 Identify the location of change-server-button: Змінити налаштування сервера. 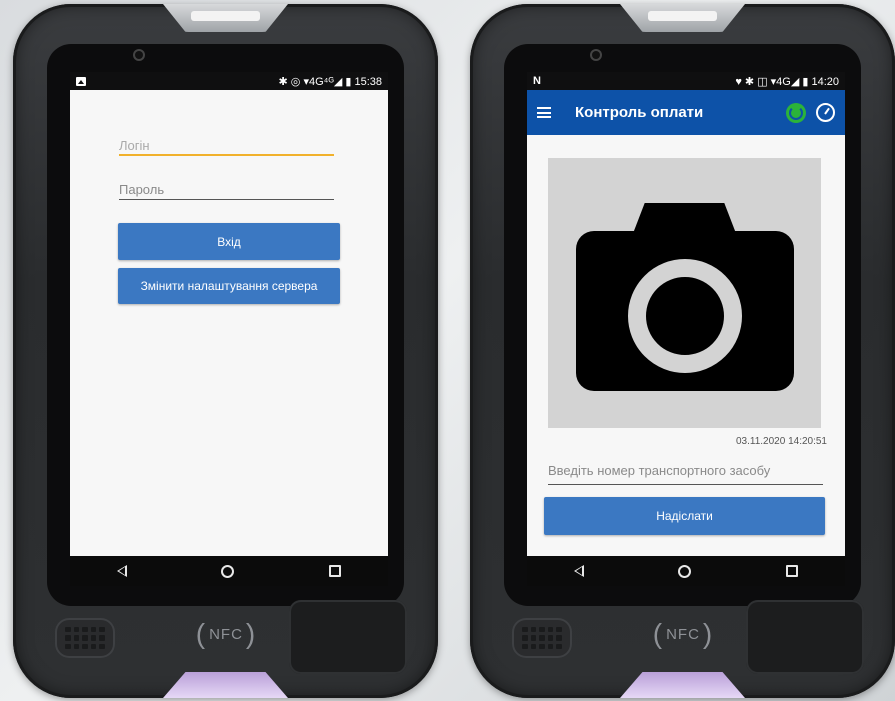
(229, 286).